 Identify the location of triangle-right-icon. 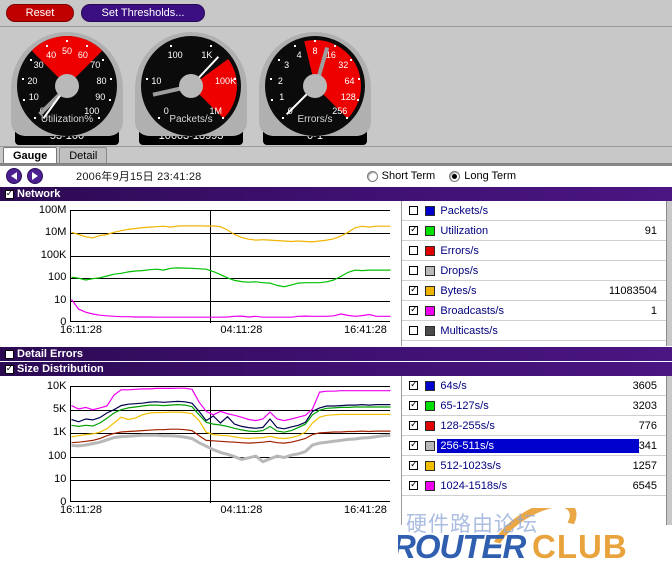
(35, 176).